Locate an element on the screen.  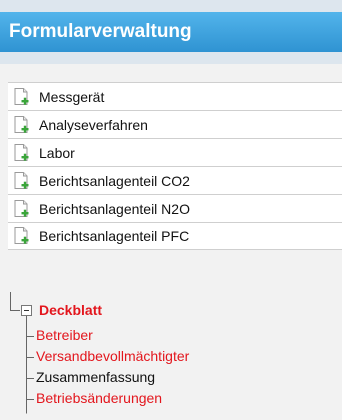
tree-item-versandbevollmaechtigter: Versandbevollmächtigter is located at coordinates (112, 356).